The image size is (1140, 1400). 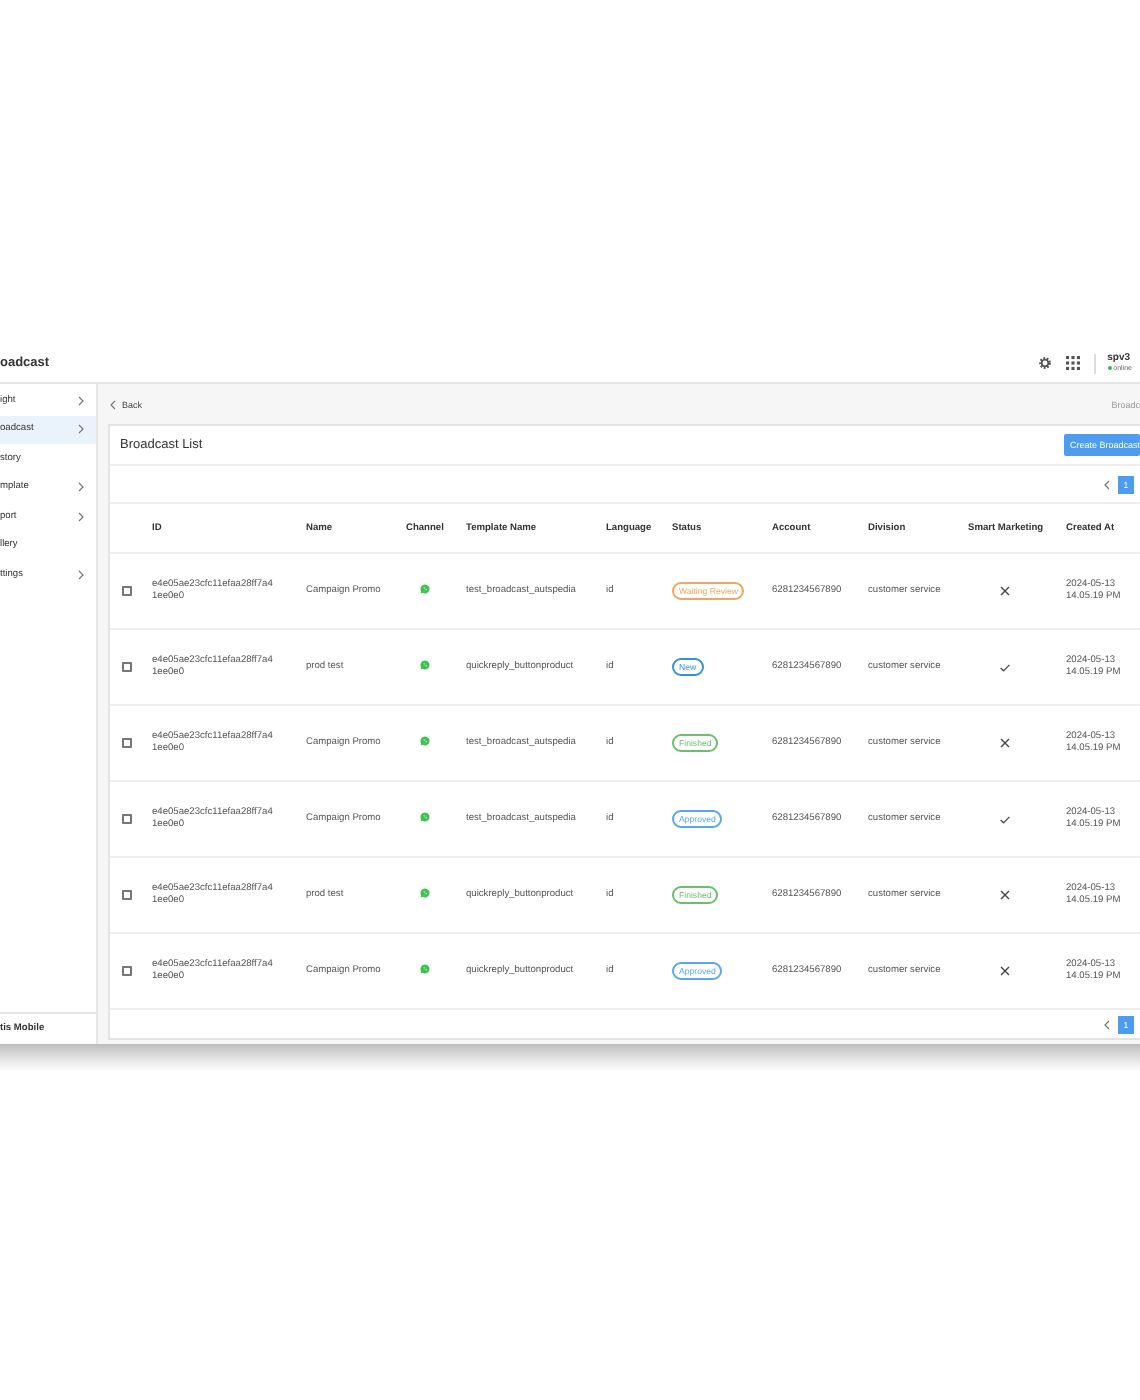 I want to click on grid-icon, so click(x=1072, y=363).